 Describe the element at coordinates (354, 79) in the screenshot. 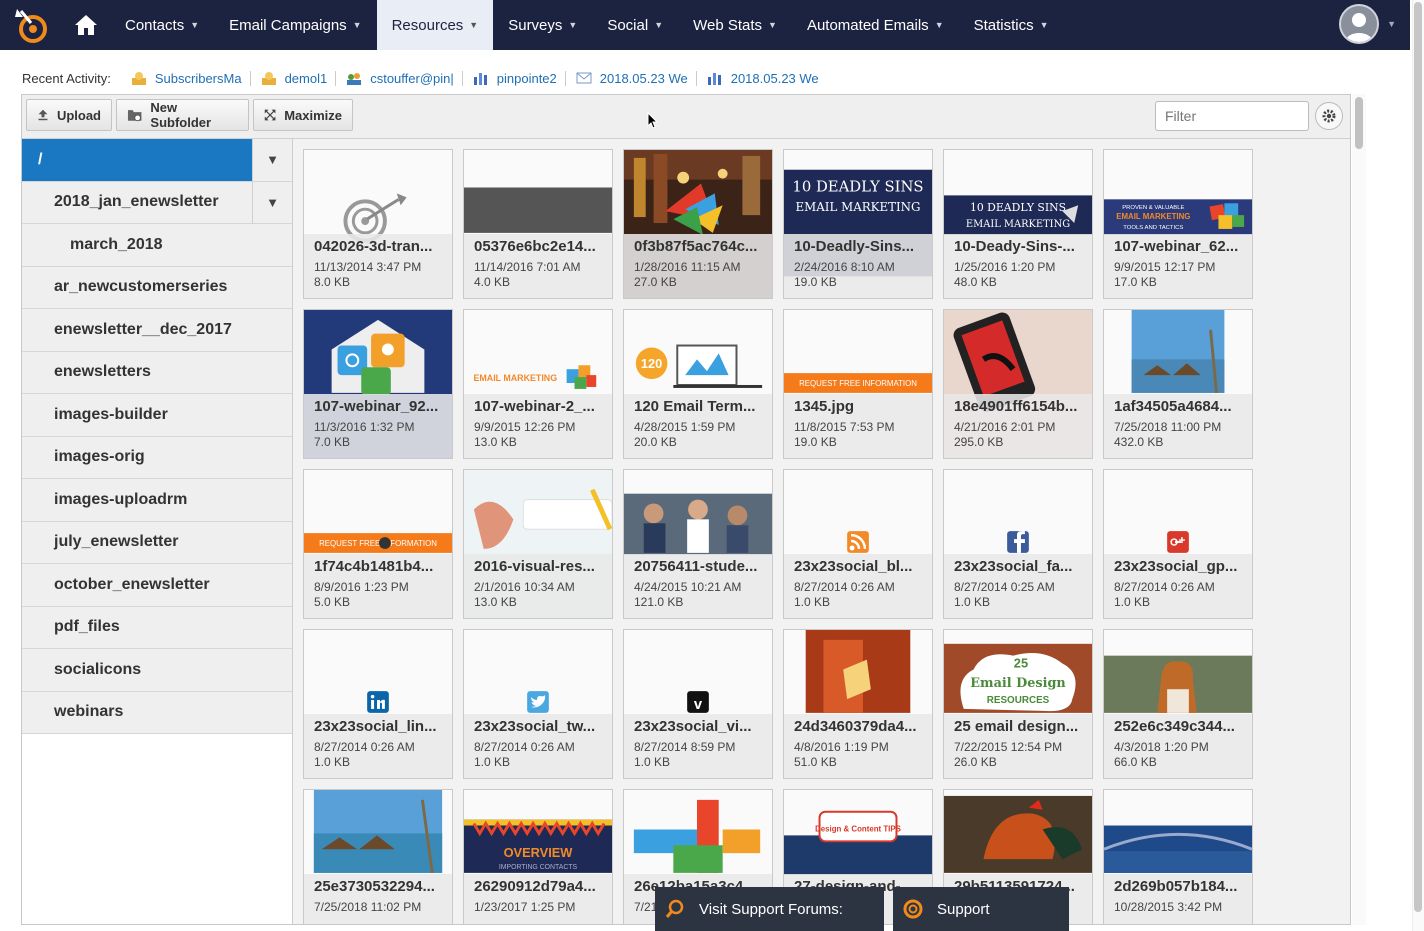

I see `contacts-group-icon` at that location.